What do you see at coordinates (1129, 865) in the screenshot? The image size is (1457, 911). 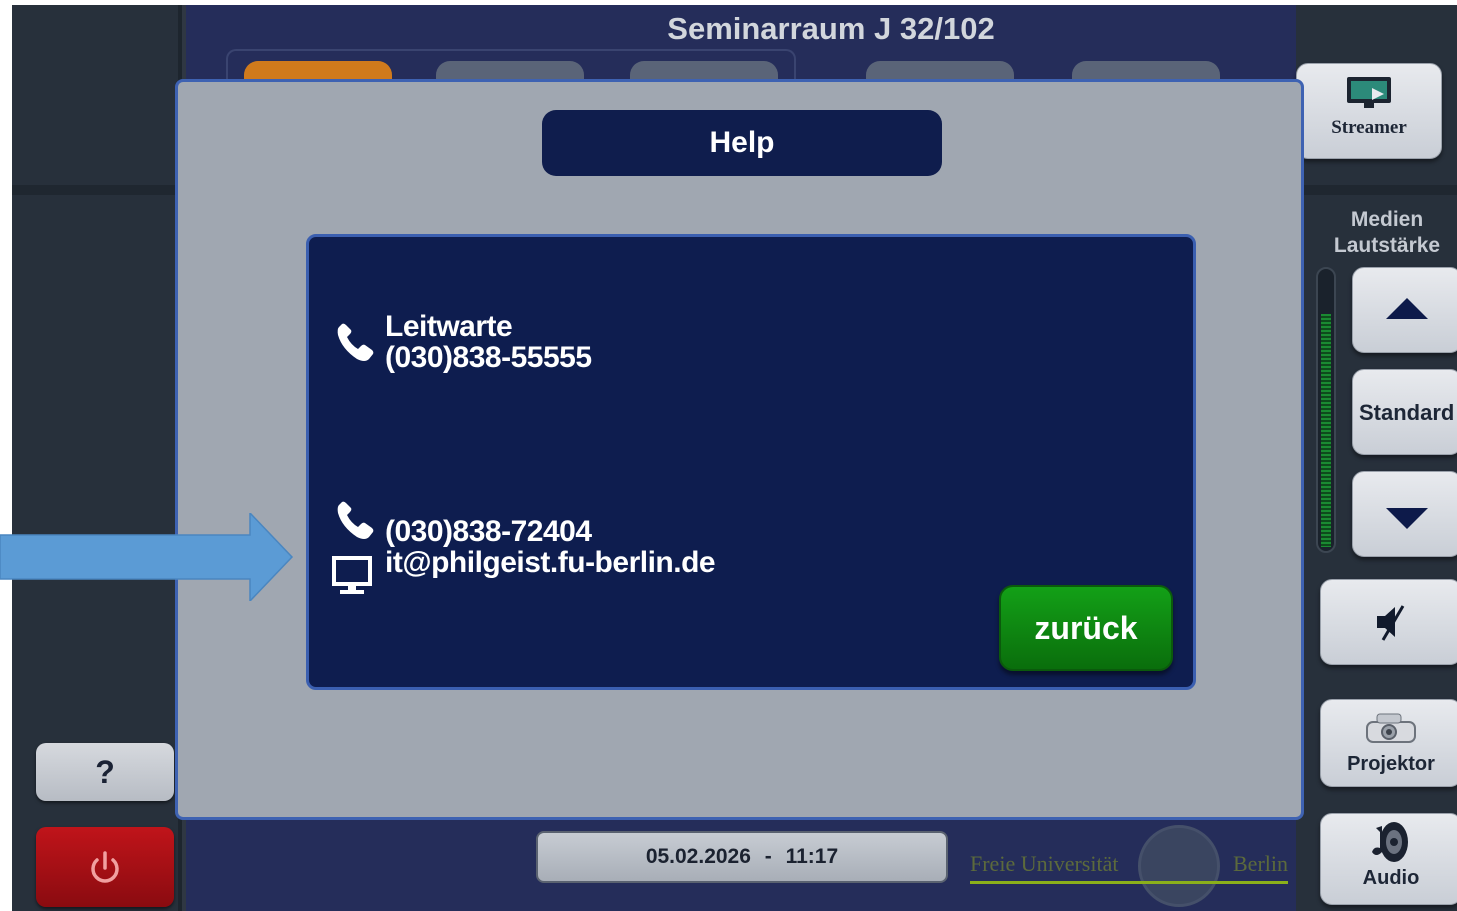 I see `fu-berlin-logo: Freie Universität Berlin` at bounding box center [1129, 865].